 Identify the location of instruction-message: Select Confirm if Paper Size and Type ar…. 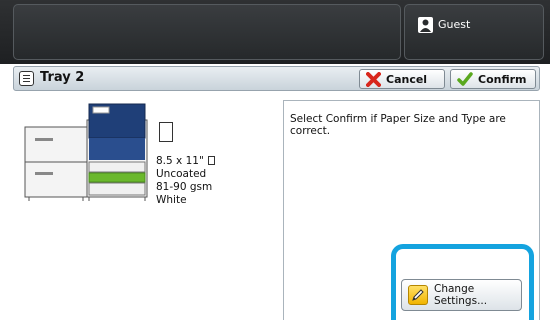
(398, 125).